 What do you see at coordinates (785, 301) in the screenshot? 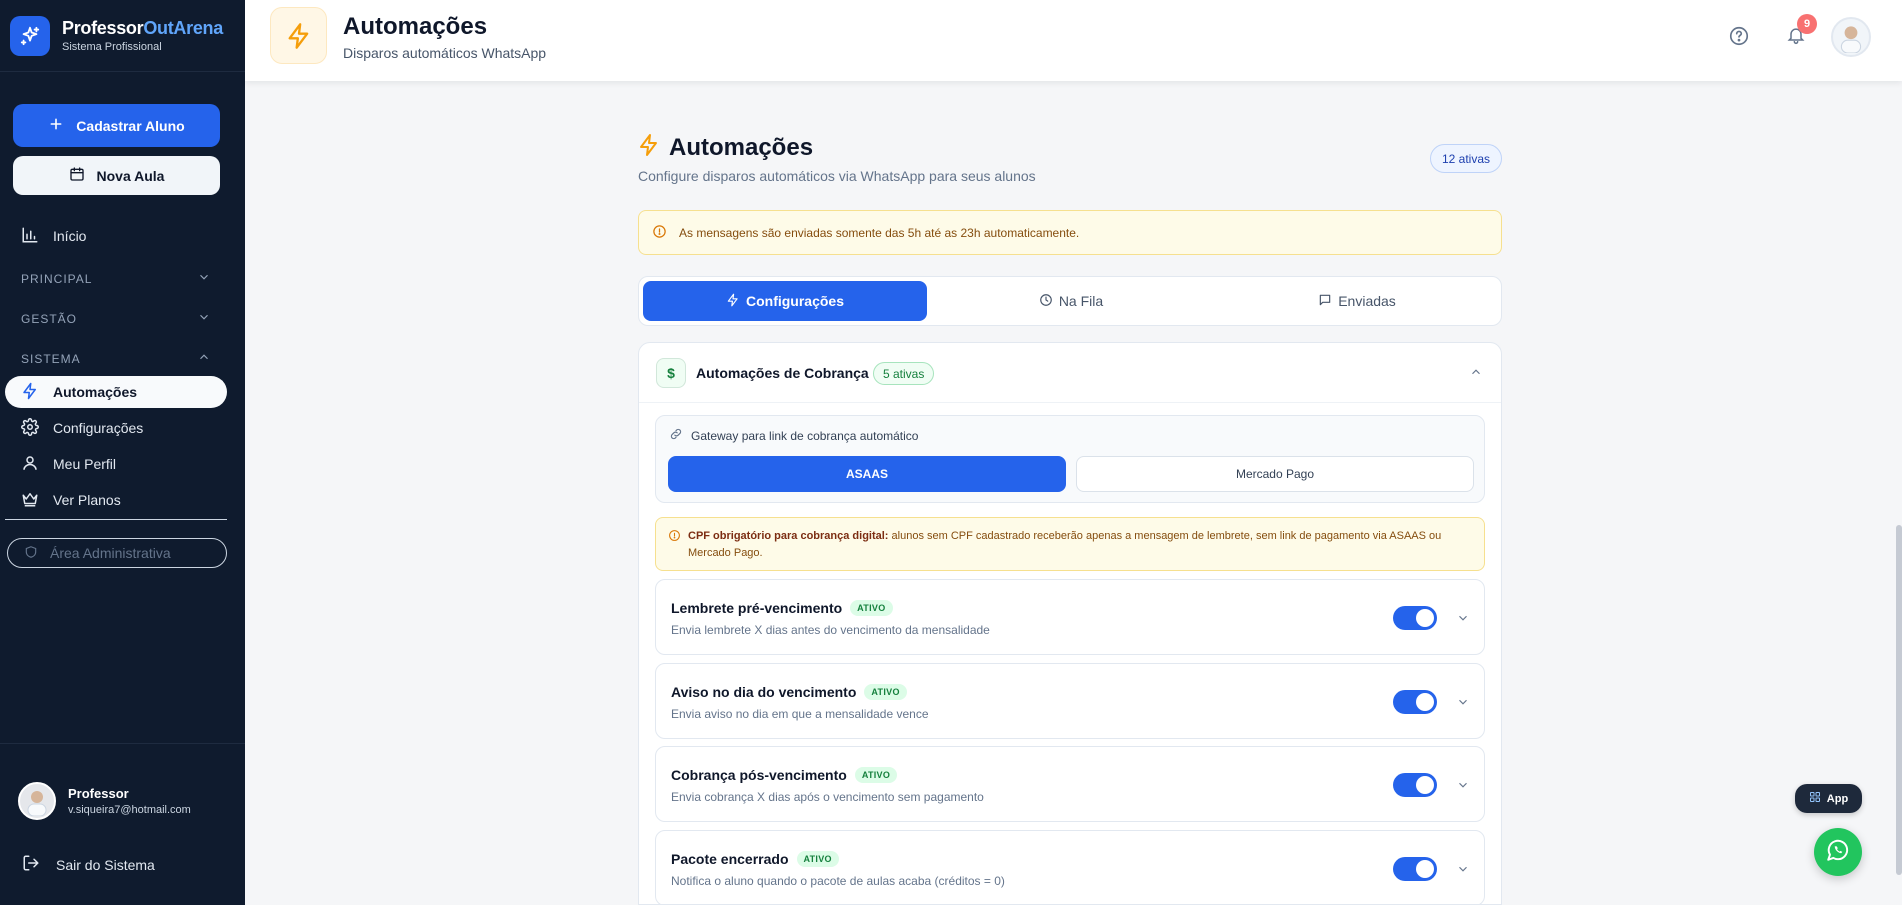
I see `tab-configurations: Configurações` at bounding box center [785, 301].